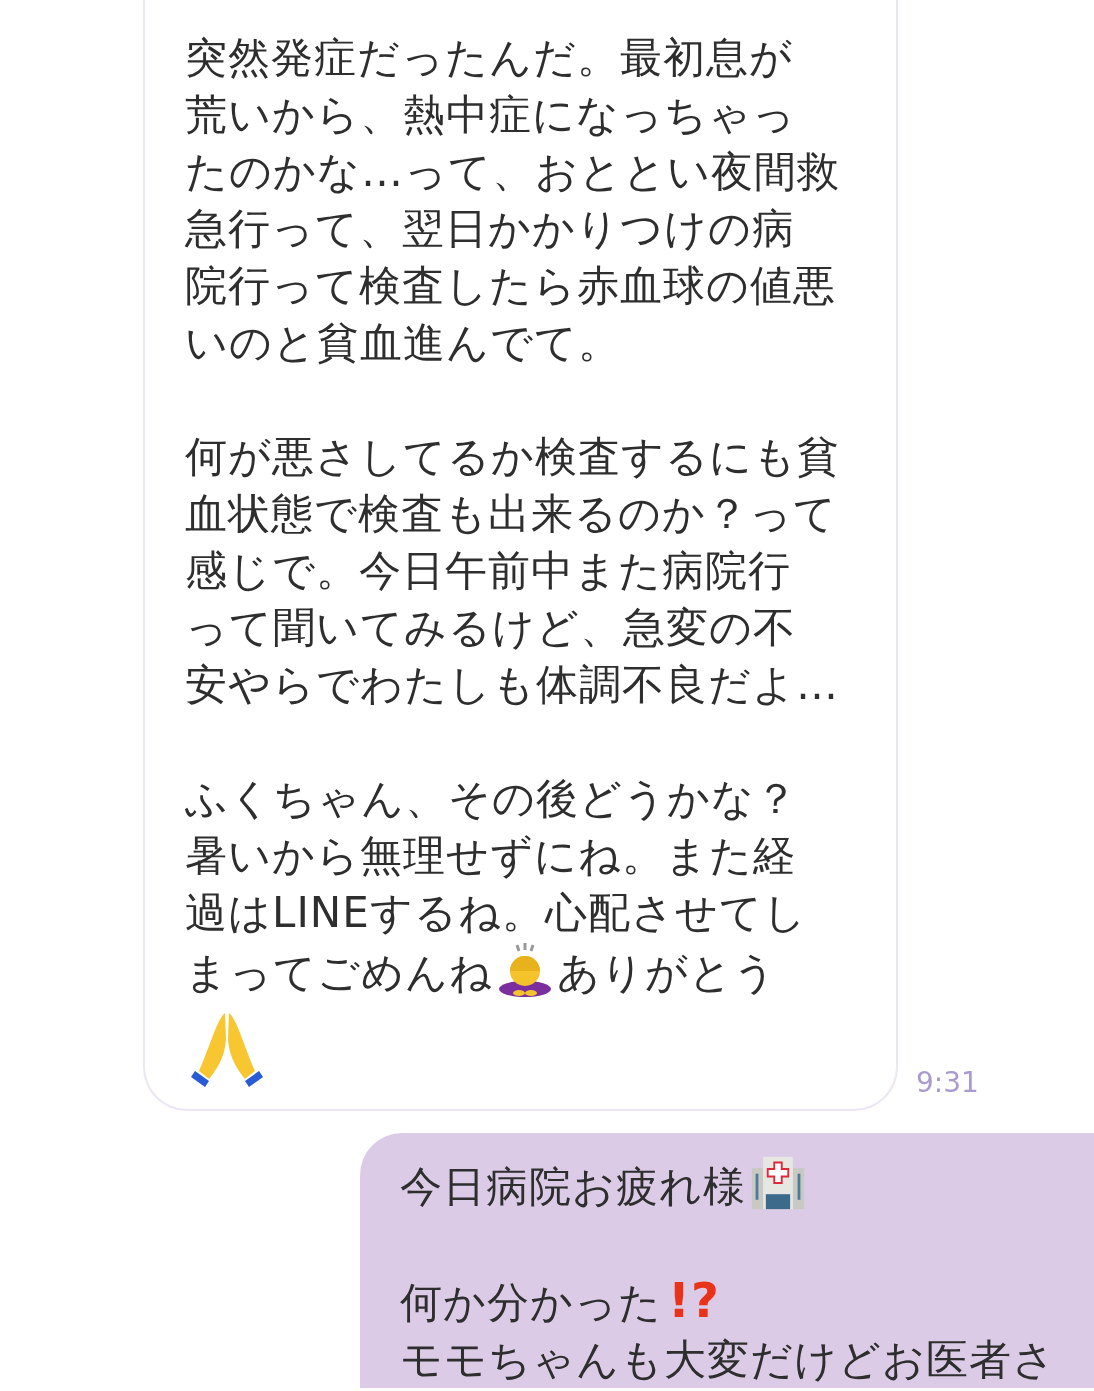 The image size is (1094, 1391). I want to click on message-text: たのかな…って、おととい夜間救, so click(512, 171).